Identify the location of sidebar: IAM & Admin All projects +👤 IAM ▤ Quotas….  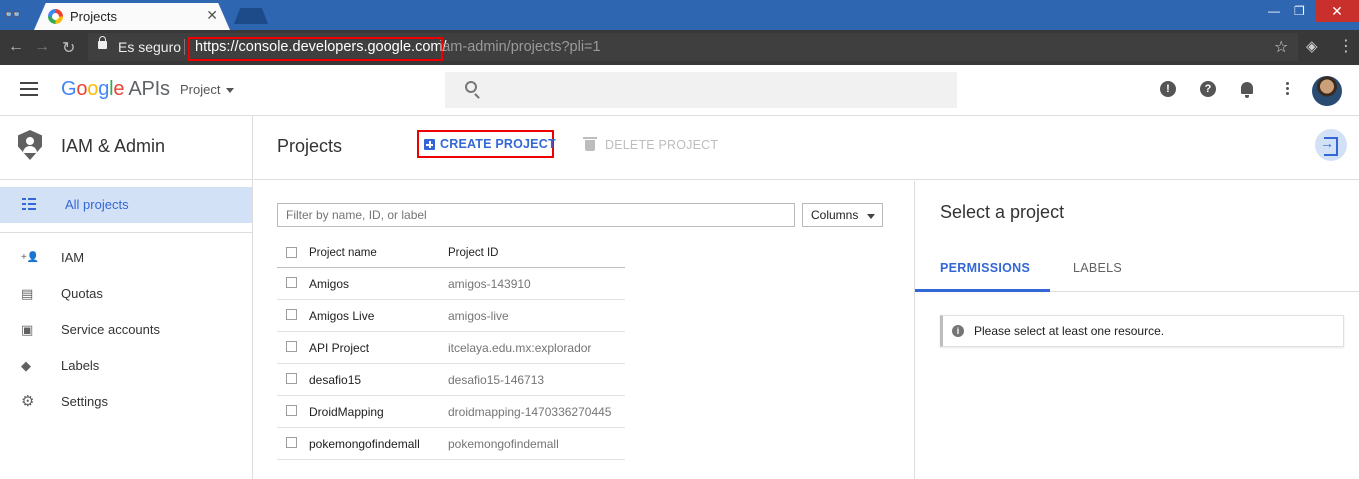
(126, 297).